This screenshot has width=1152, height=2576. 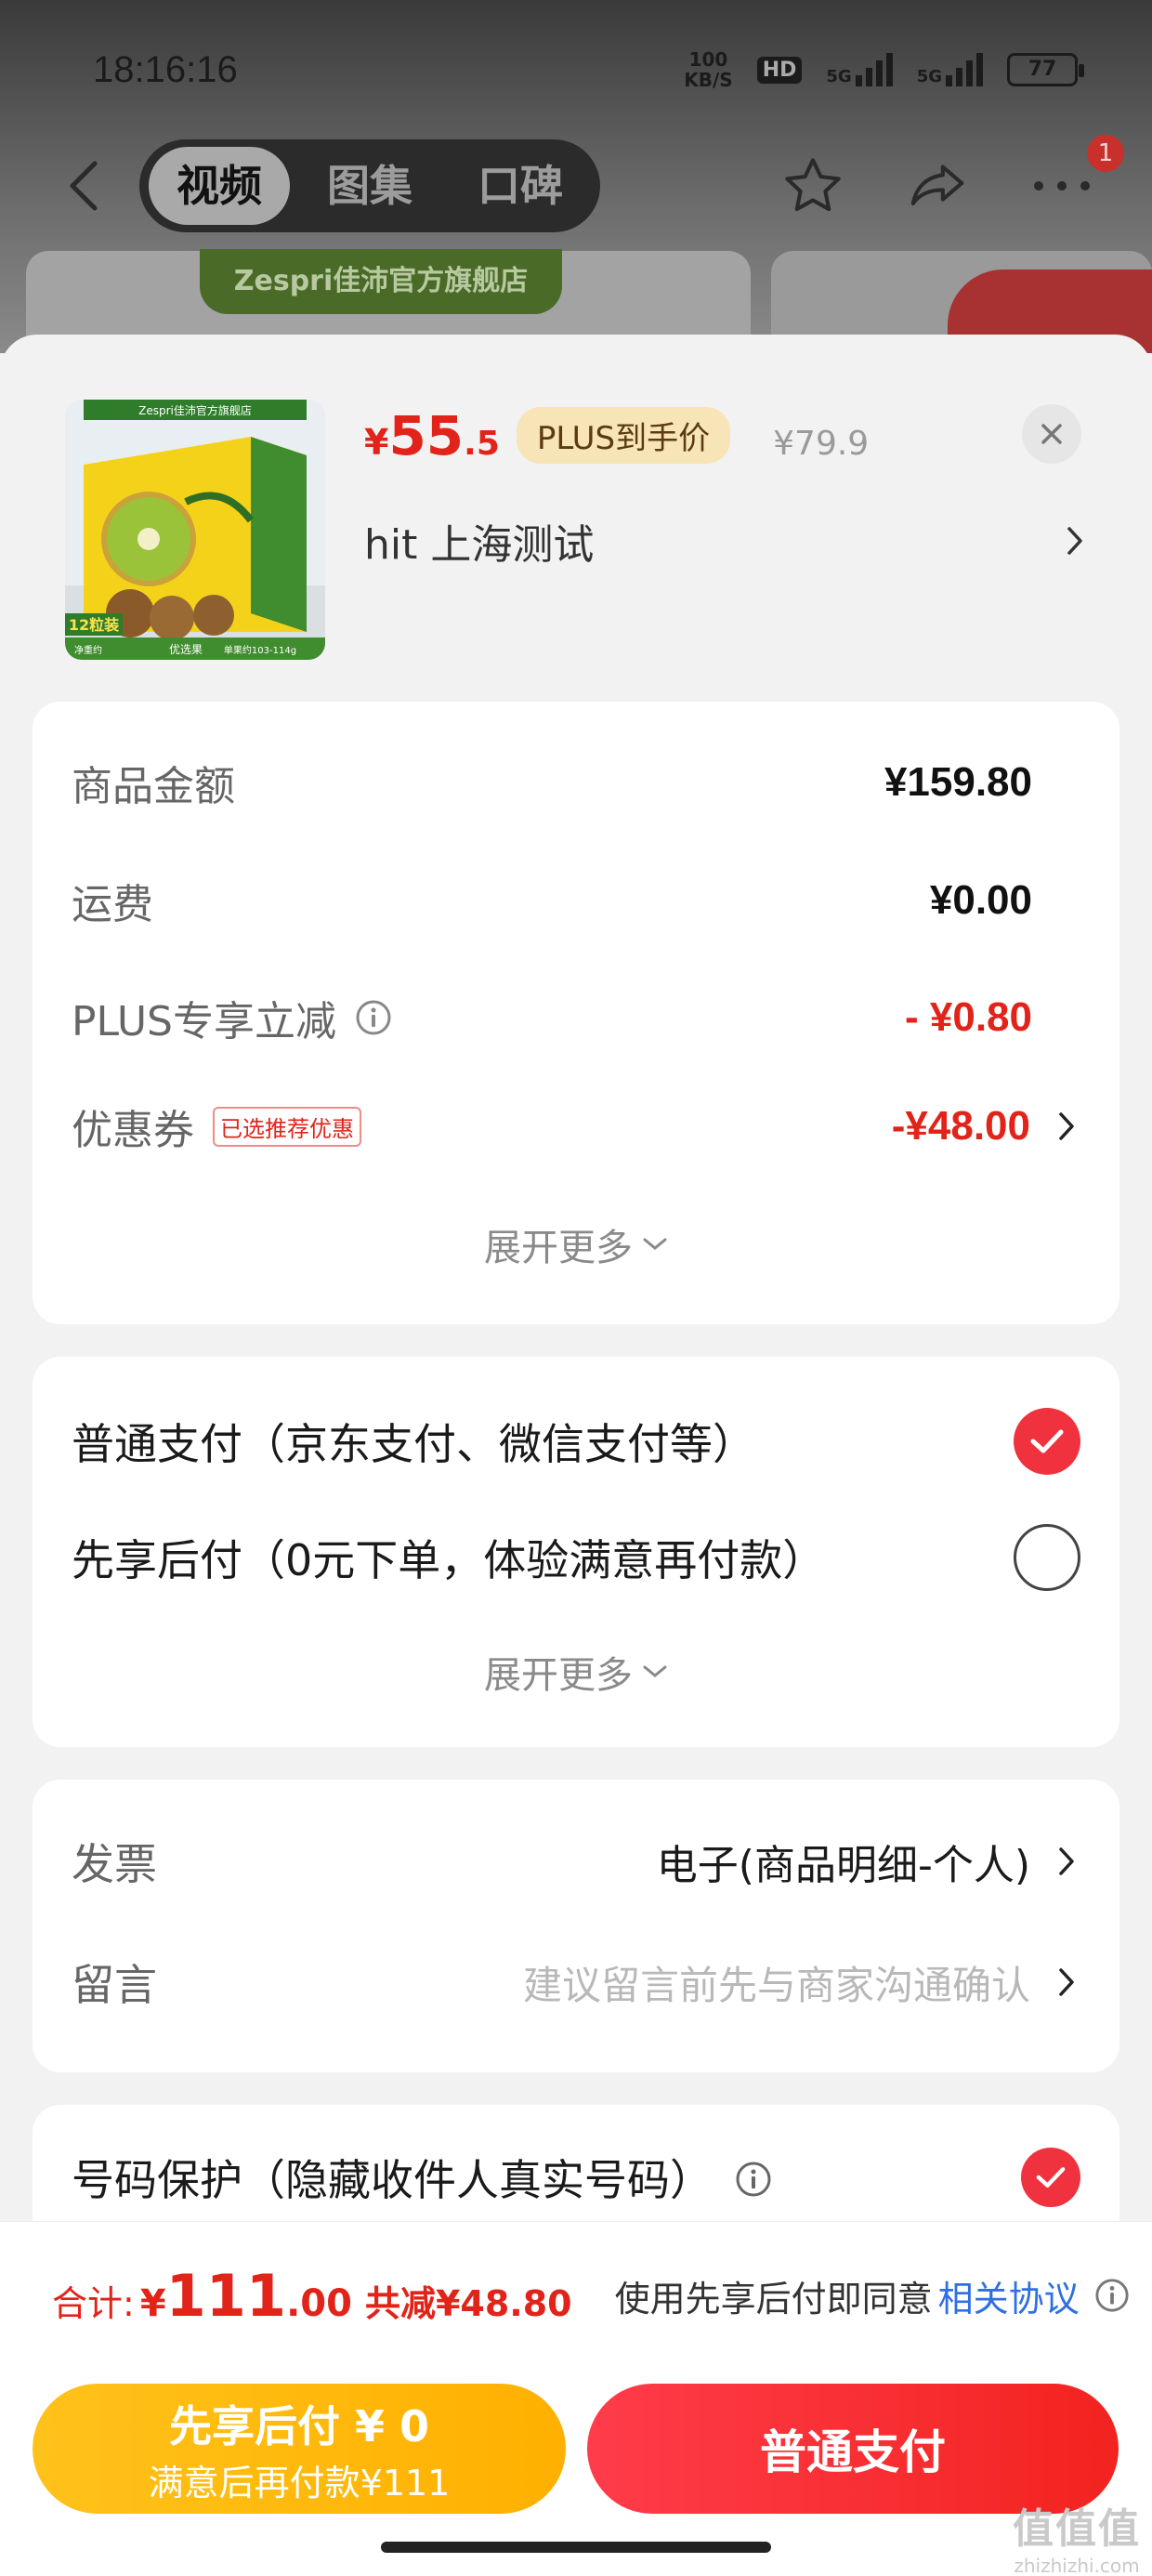 I want to click on tab-gallery: 图集, so click(x=369, y=186).